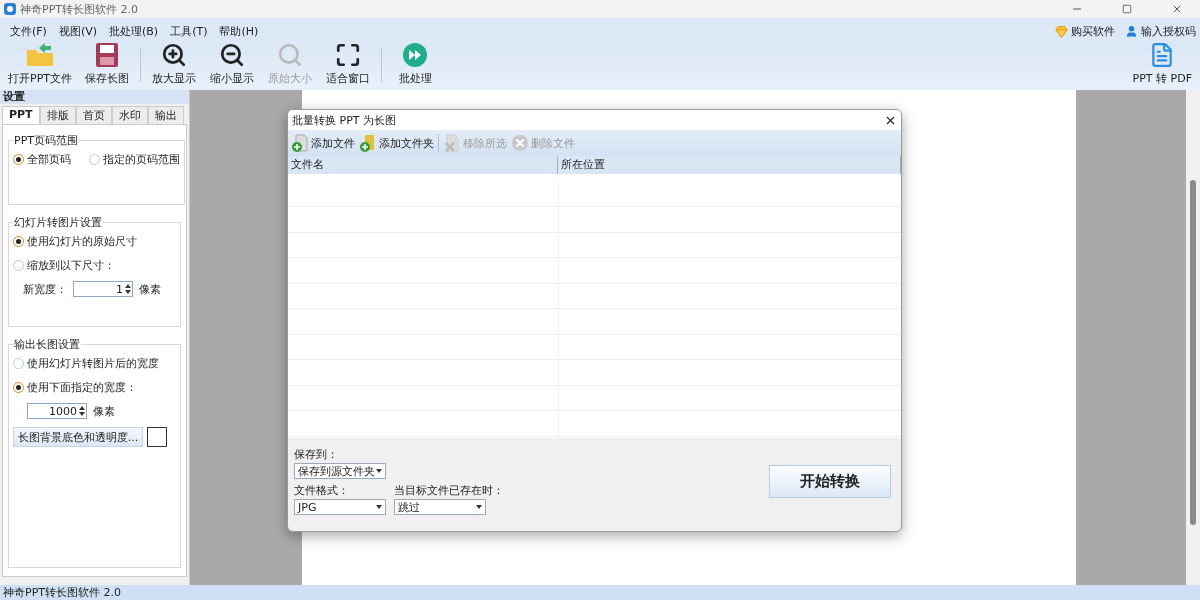 This screenshot has width=1200, height=600. I want to click on tab: 水印, so click(129, 115).